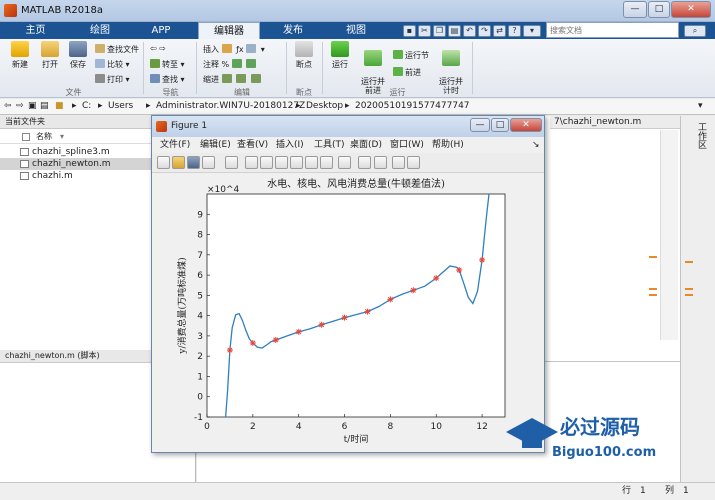 This screenshot has height=500, width=715. I want to click on edit-plot-arrow-icon, so click(231, 162).